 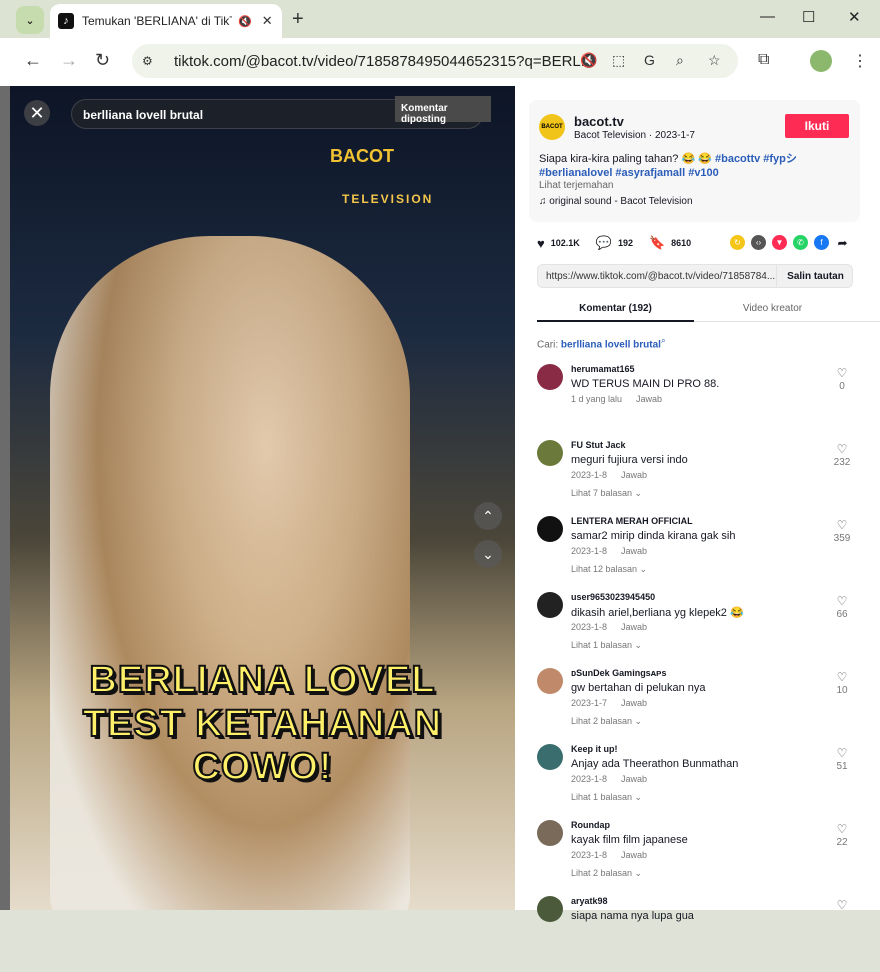 I want to click on author-name: bacot.tv, so click(x=599, y=121).